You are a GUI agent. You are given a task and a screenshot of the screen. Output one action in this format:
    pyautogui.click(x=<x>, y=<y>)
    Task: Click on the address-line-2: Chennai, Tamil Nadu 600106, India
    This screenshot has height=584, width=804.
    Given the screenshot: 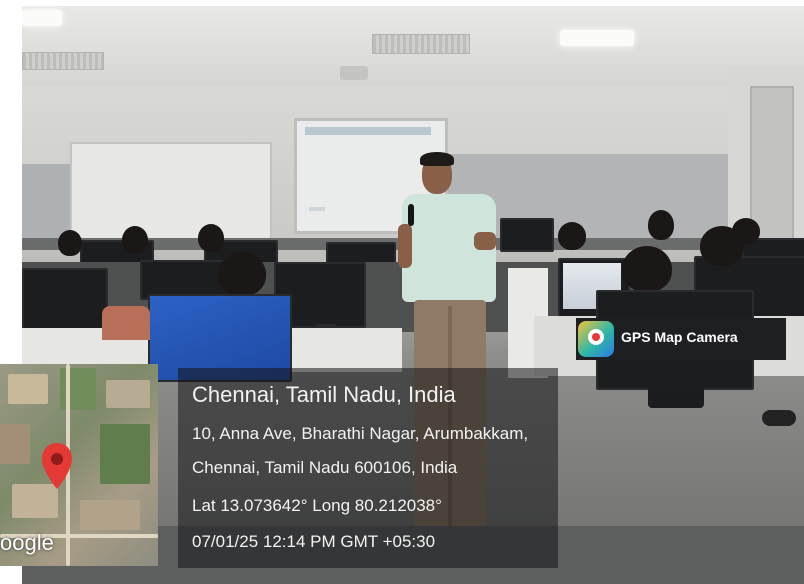 What is the action you would take?
    pyautogui.click(x=325, y=467)
    